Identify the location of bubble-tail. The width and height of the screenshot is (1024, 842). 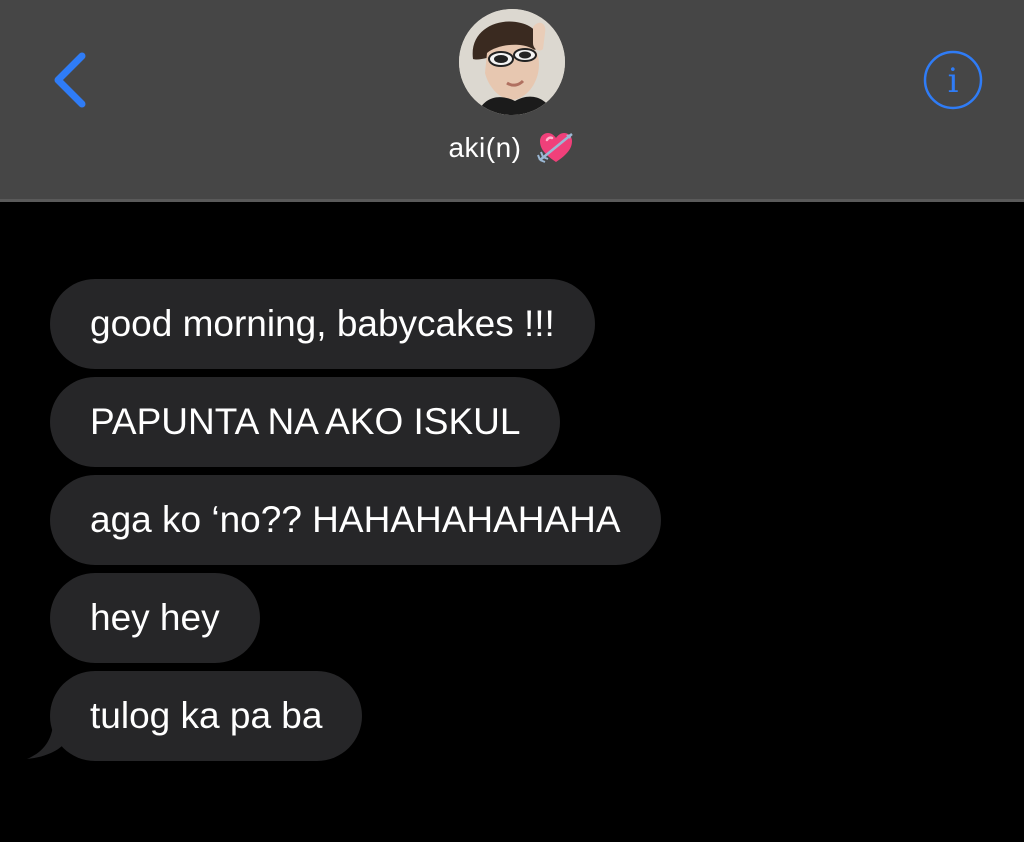
(47, 739).